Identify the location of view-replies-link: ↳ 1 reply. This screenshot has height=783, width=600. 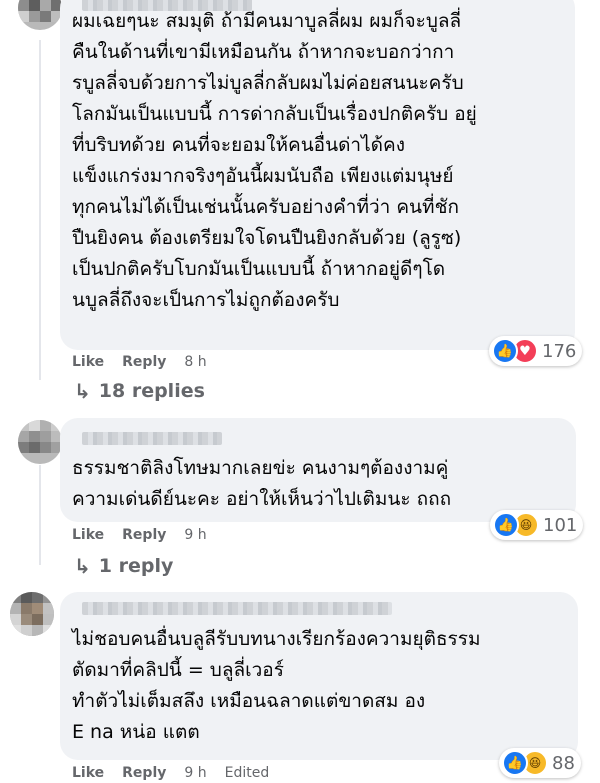
(123, 566).